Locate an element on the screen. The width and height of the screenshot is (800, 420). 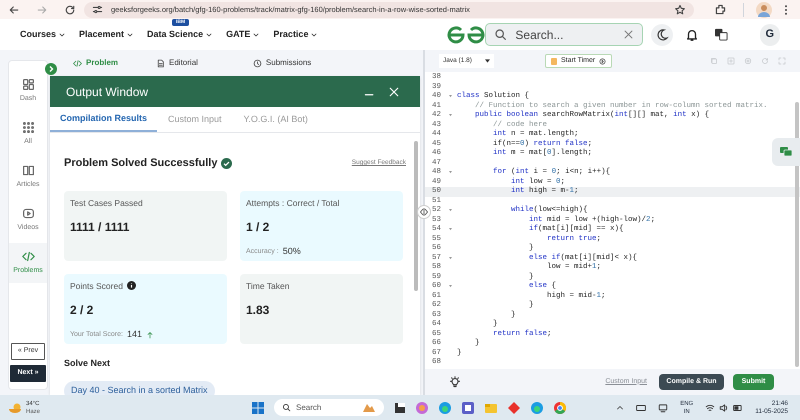
chat-icon is located at coordinates (786, 152).